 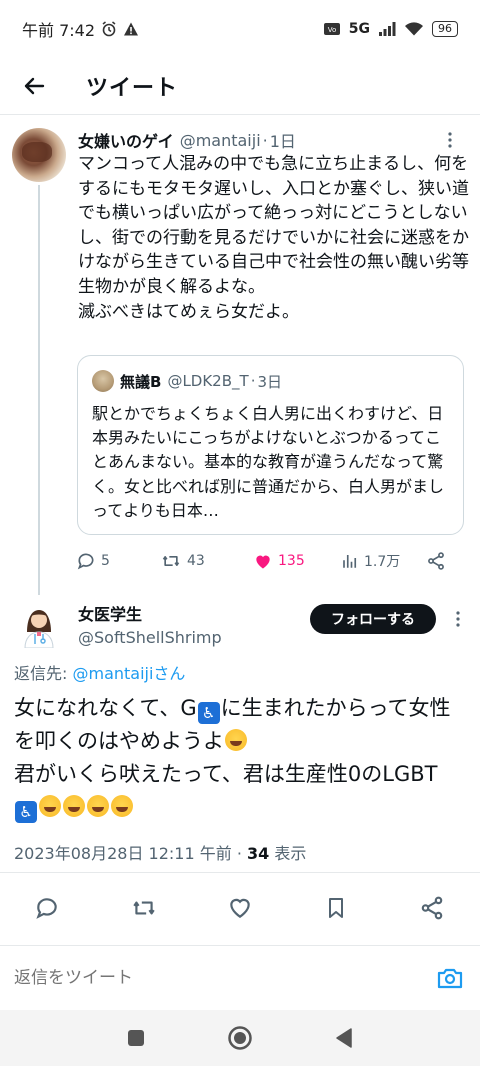 What do you see at coordinates (150, 637) in the screenshot?
I see `reply-author-handle: @SoftShellShrimp` at bounding box center [150, 637].